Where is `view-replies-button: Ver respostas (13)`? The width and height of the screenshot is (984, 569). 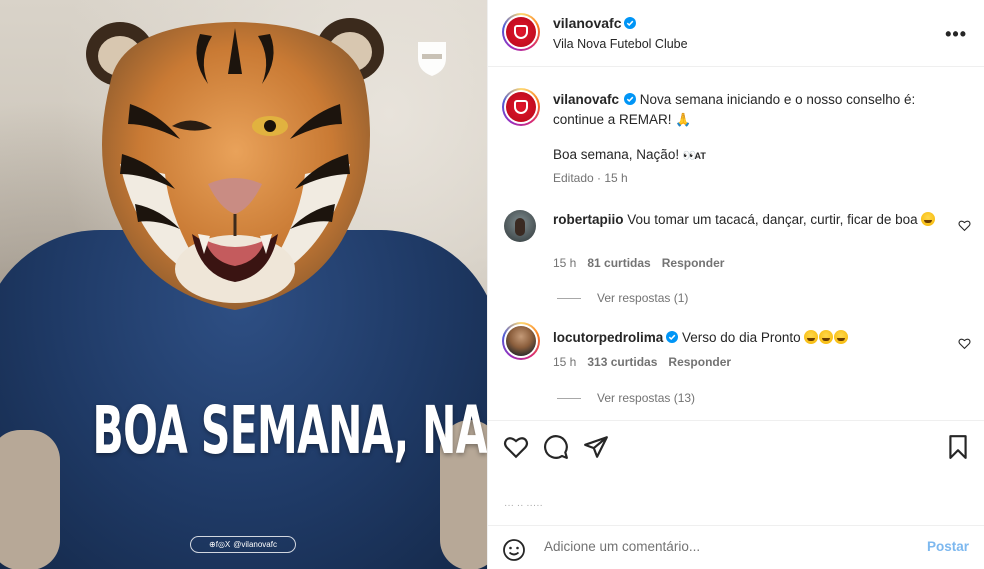 view-replies-button: Ver respostas (13) is located at coordinates (626, 398).